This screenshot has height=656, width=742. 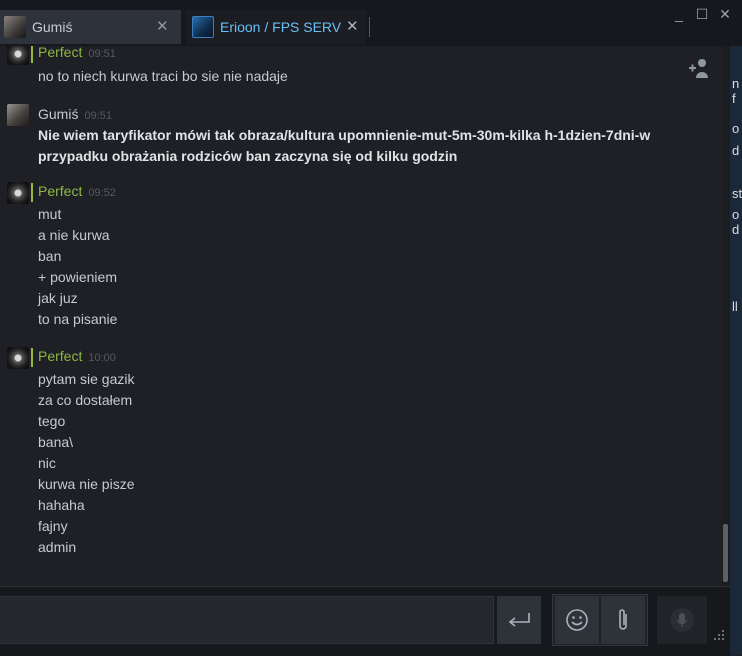 I want to click on message-line: tego, so click(x=52, y=421).